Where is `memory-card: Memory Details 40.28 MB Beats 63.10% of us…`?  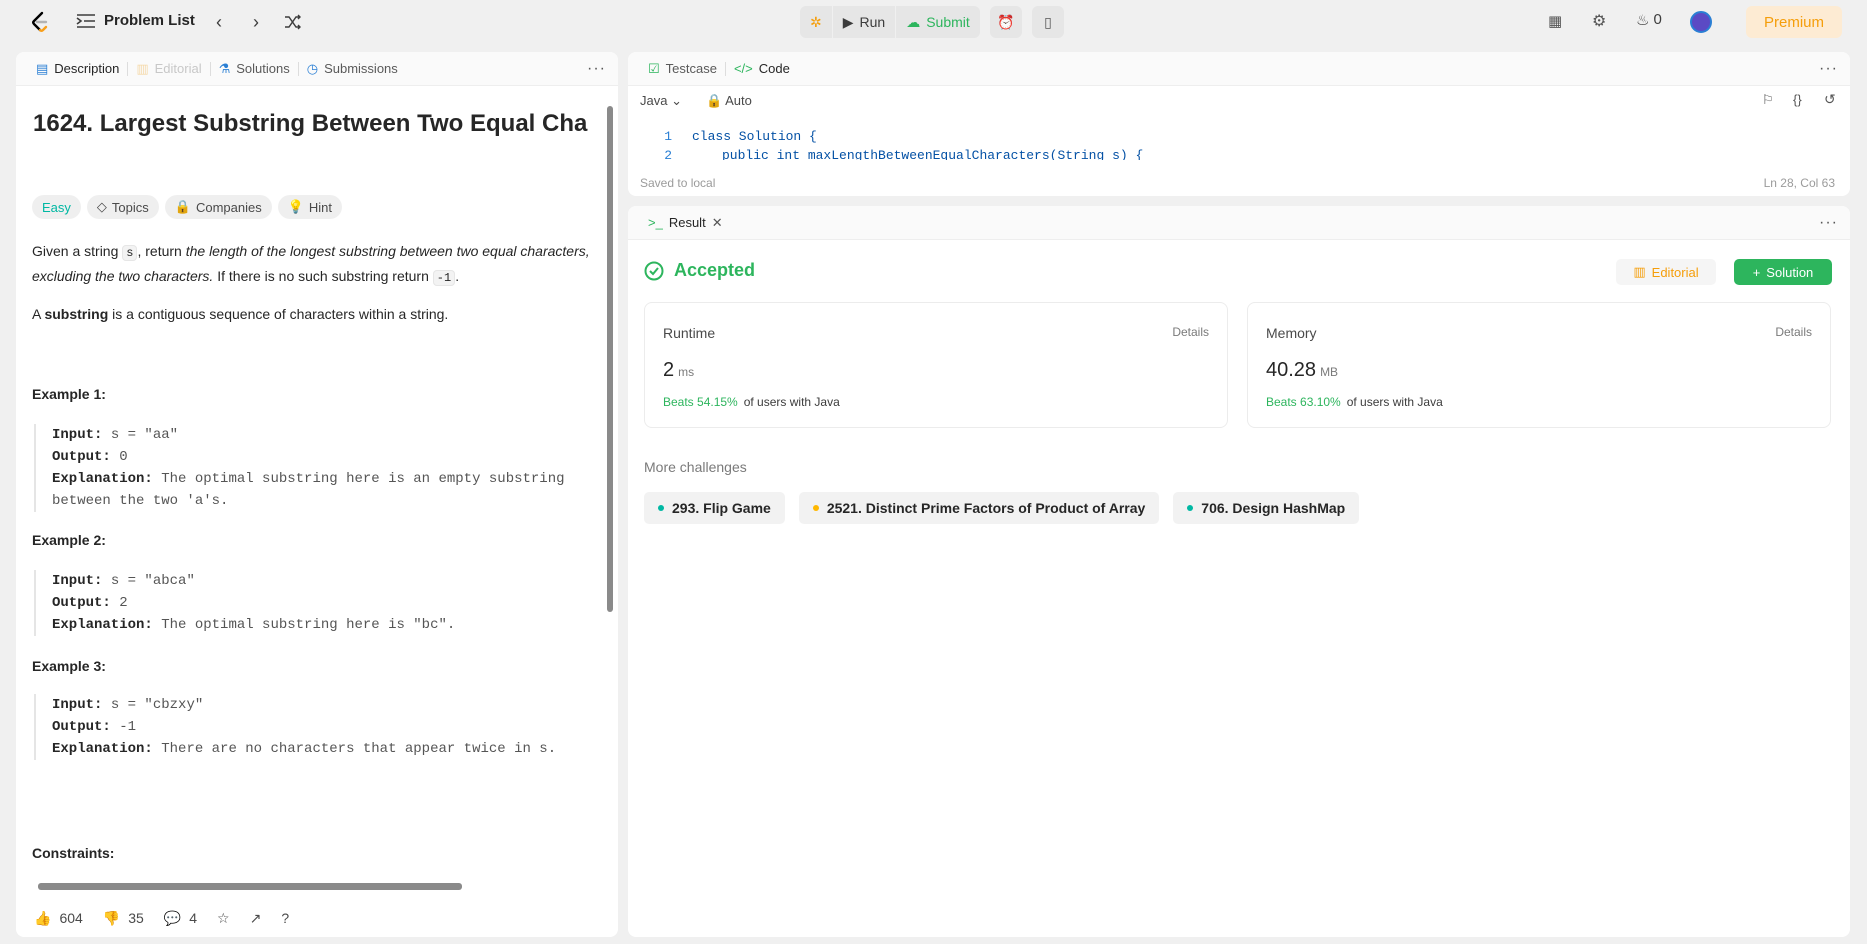 memory-card: Memory Details 40.28 MB Beats 63.10% of us… is located at coordinates (1539, 365).